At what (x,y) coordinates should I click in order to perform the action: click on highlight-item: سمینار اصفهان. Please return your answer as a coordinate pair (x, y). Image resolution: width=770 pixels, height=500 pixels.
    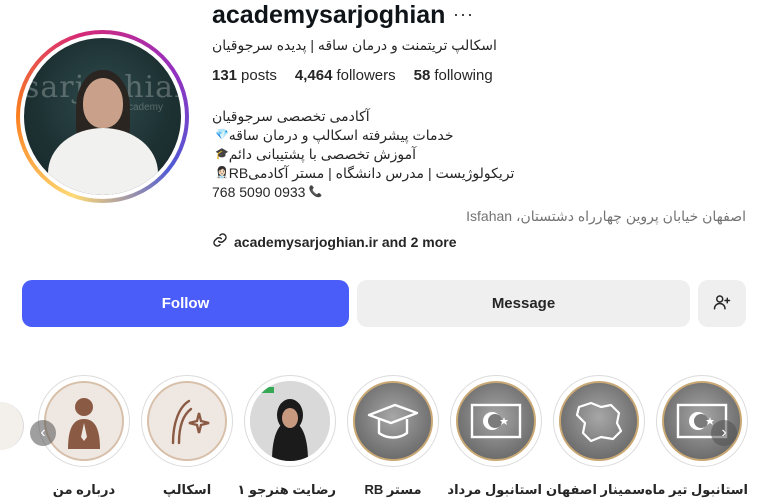
    Looking at the image, I should click on (595, 436).